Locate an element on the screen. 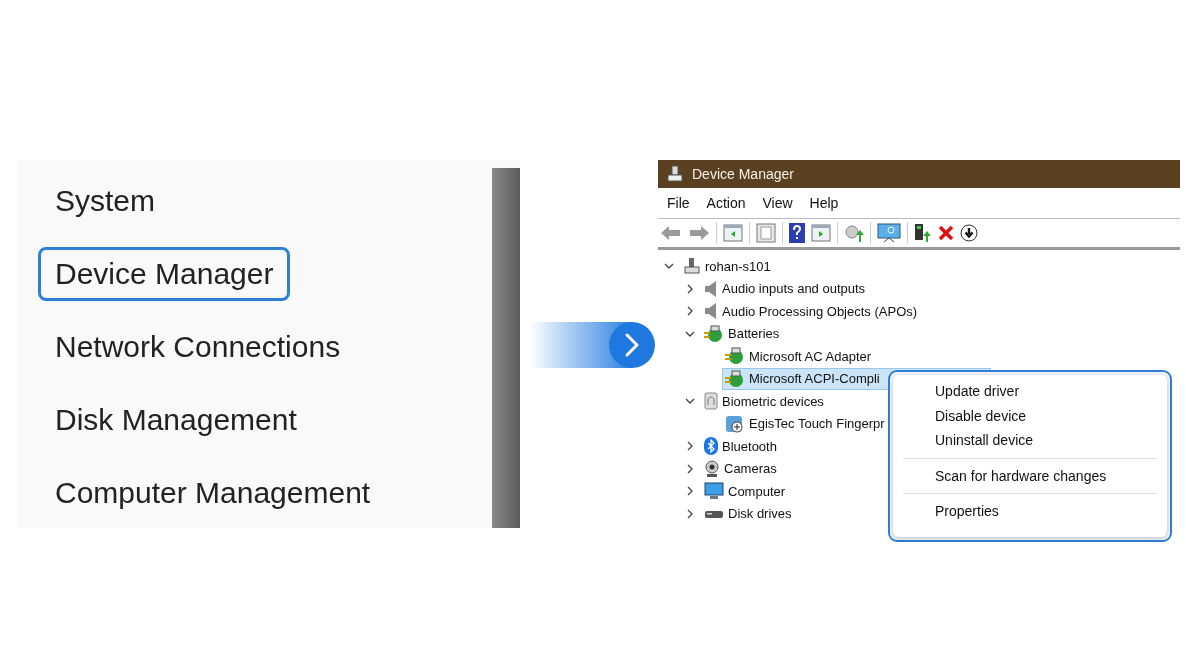 This screenshot has height=660, width=1186. scrollbar is located at coordinates (506, 348).